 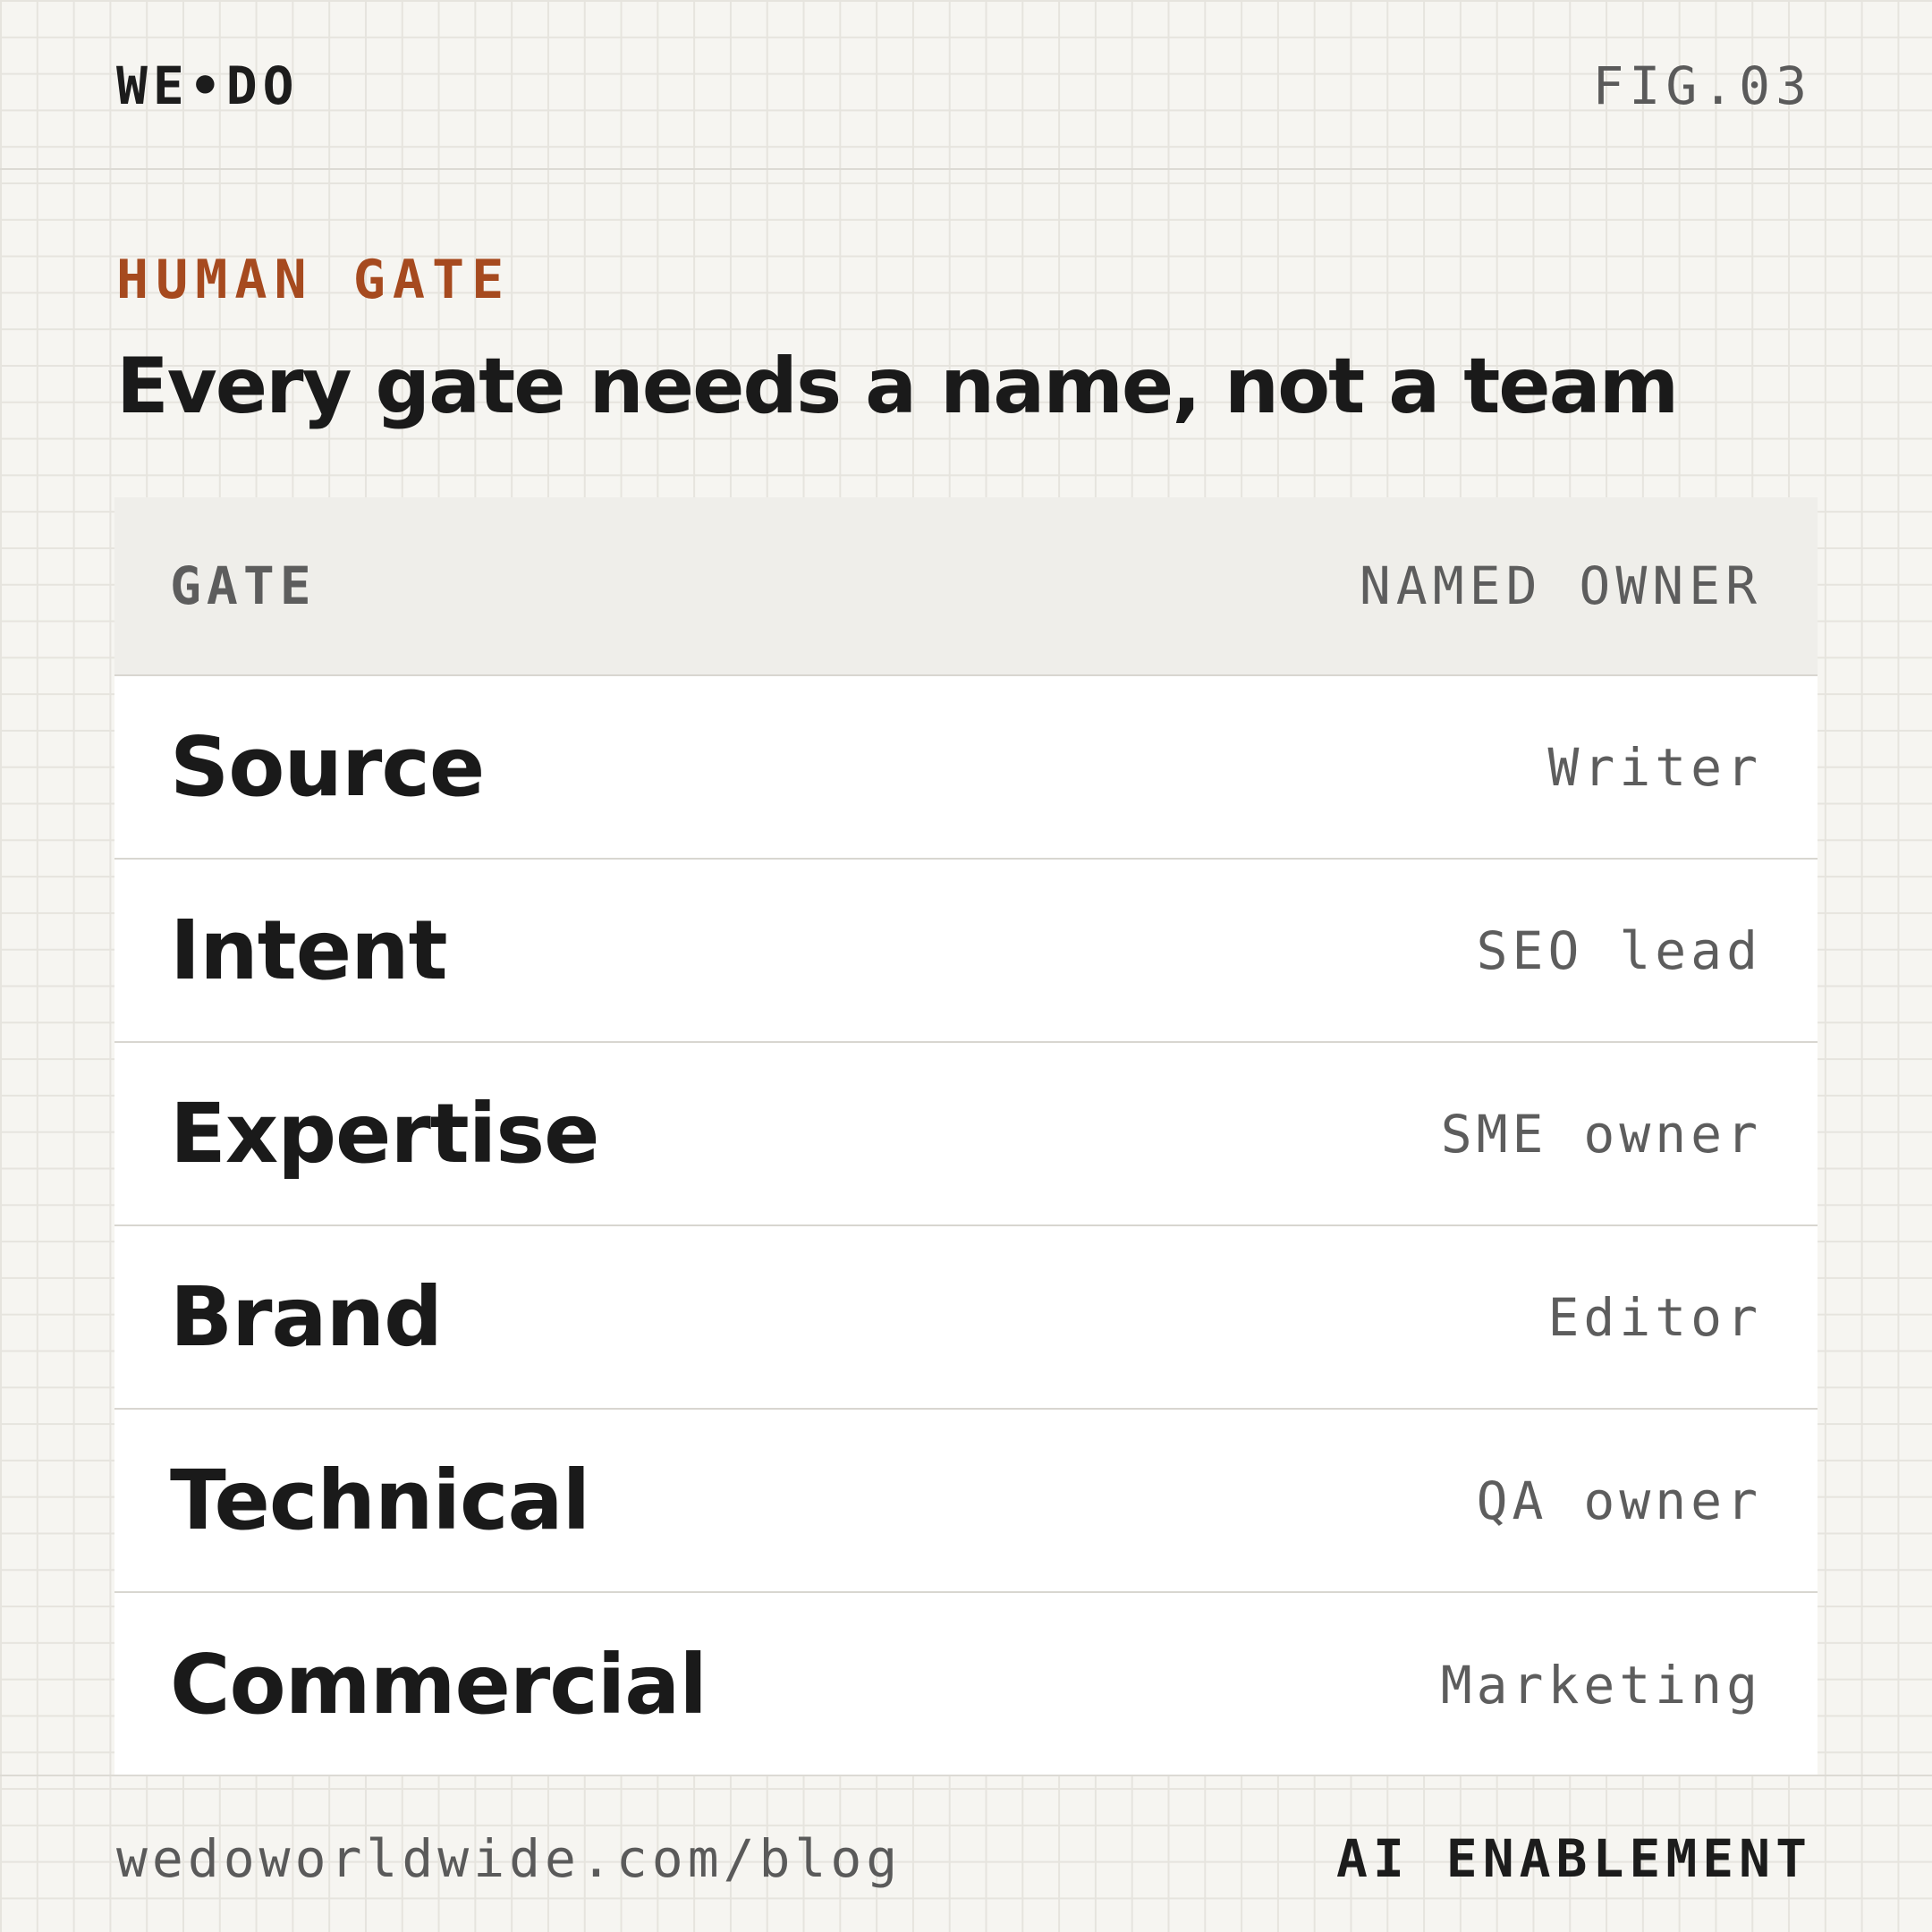 I want to click on table-row: Commercial Marketing, so click(x=966, y=1684).